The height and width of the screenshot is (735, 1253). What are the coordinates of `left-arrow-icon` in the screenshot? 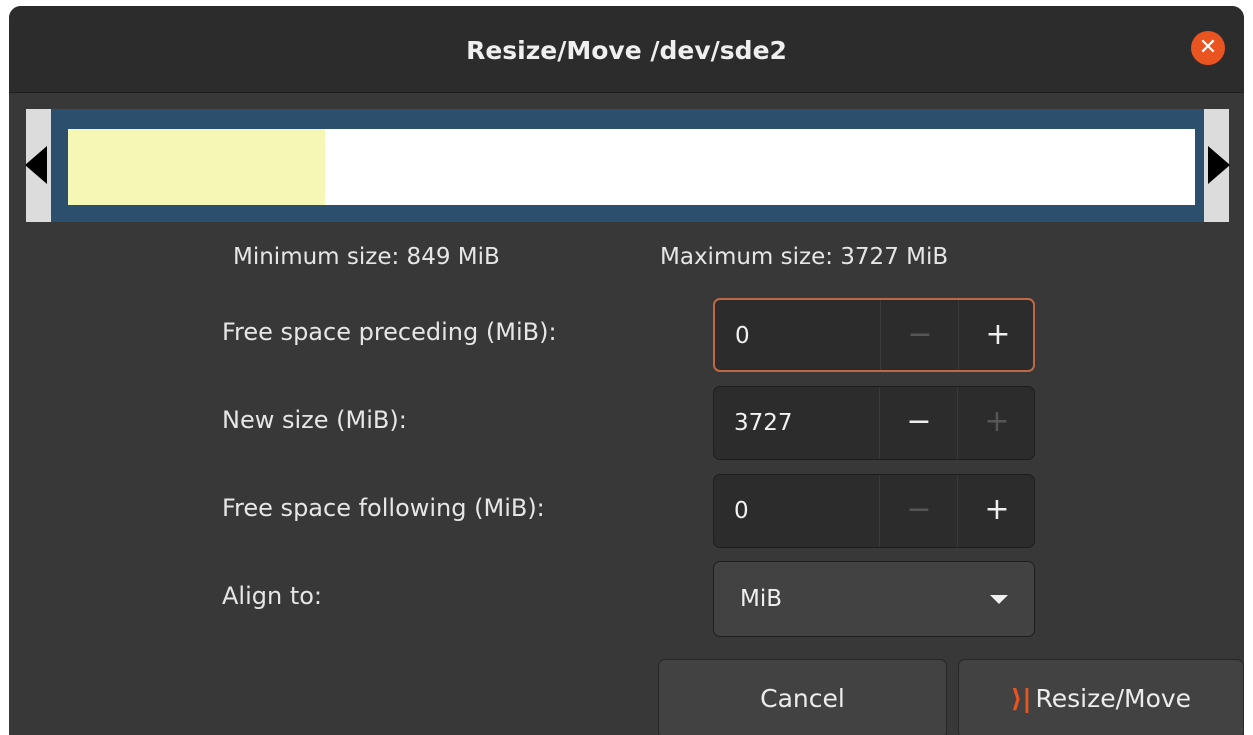 It's located at (36, 165).